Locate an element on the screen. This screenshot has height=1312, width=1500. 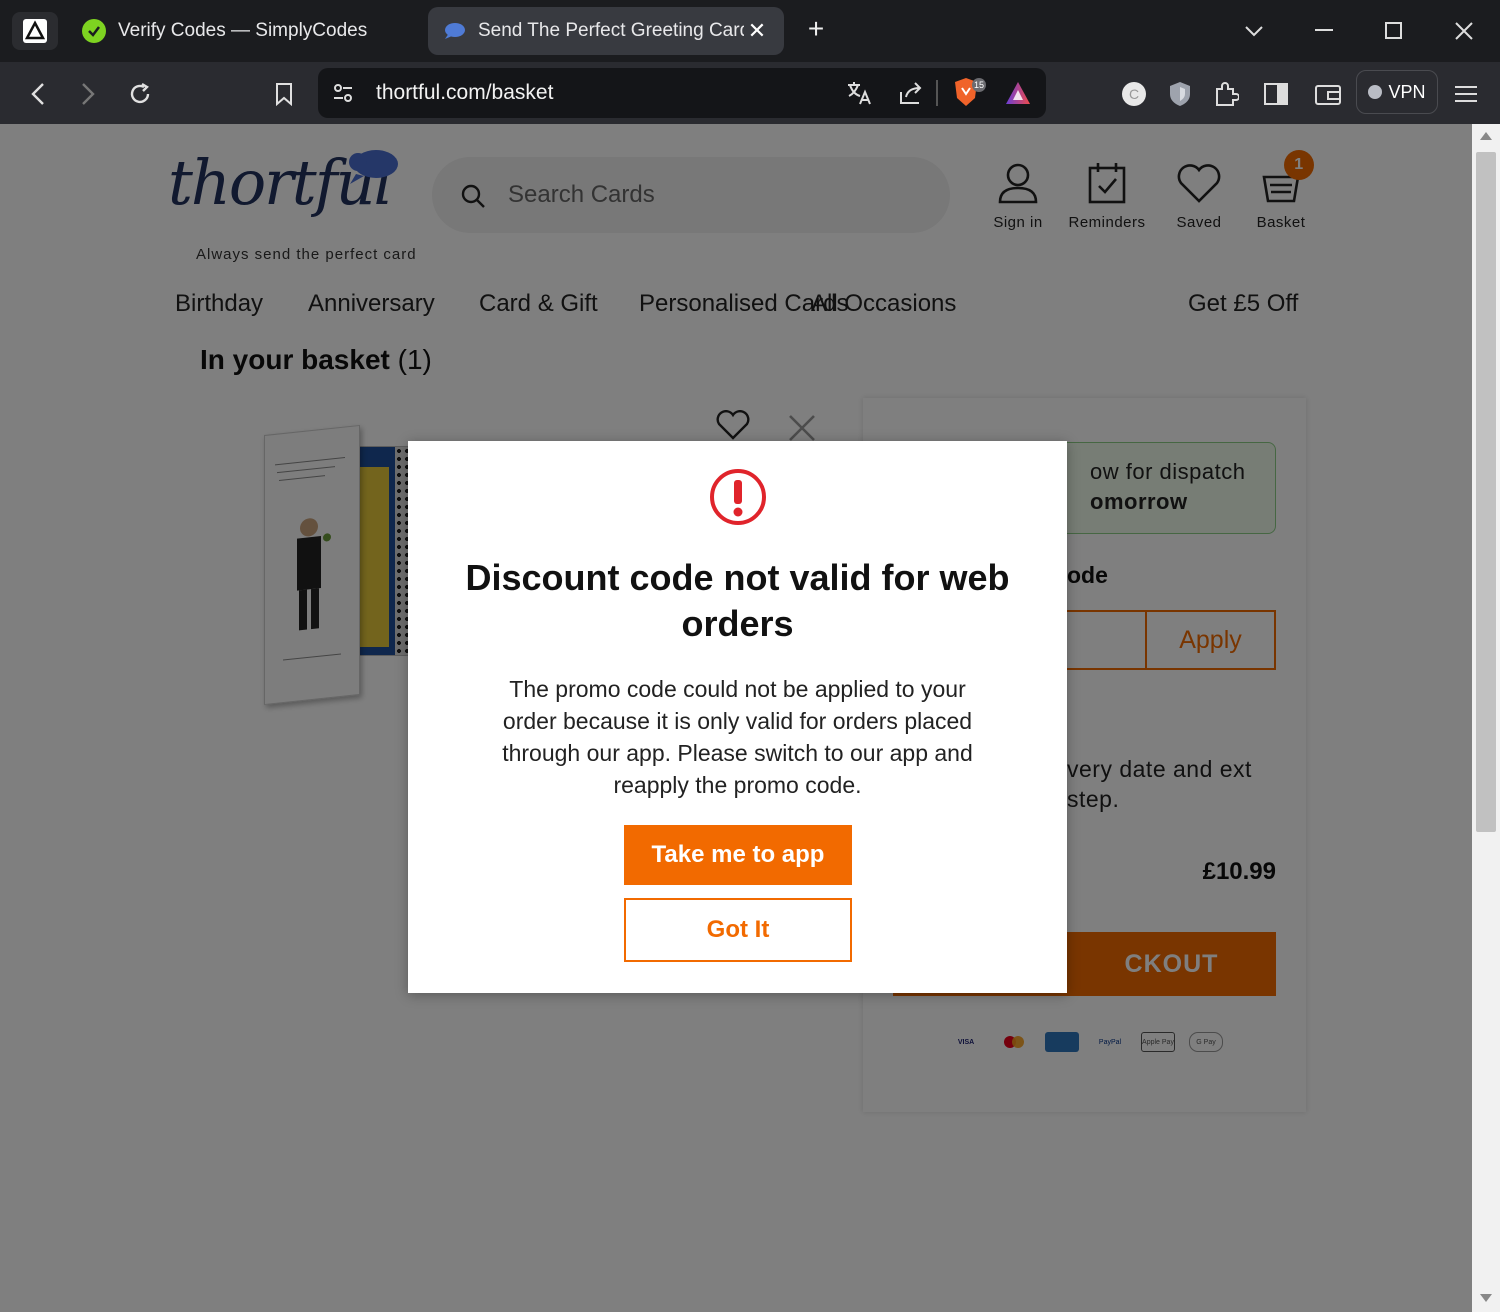
bookmark-icon is located at coordinates (284, 94).